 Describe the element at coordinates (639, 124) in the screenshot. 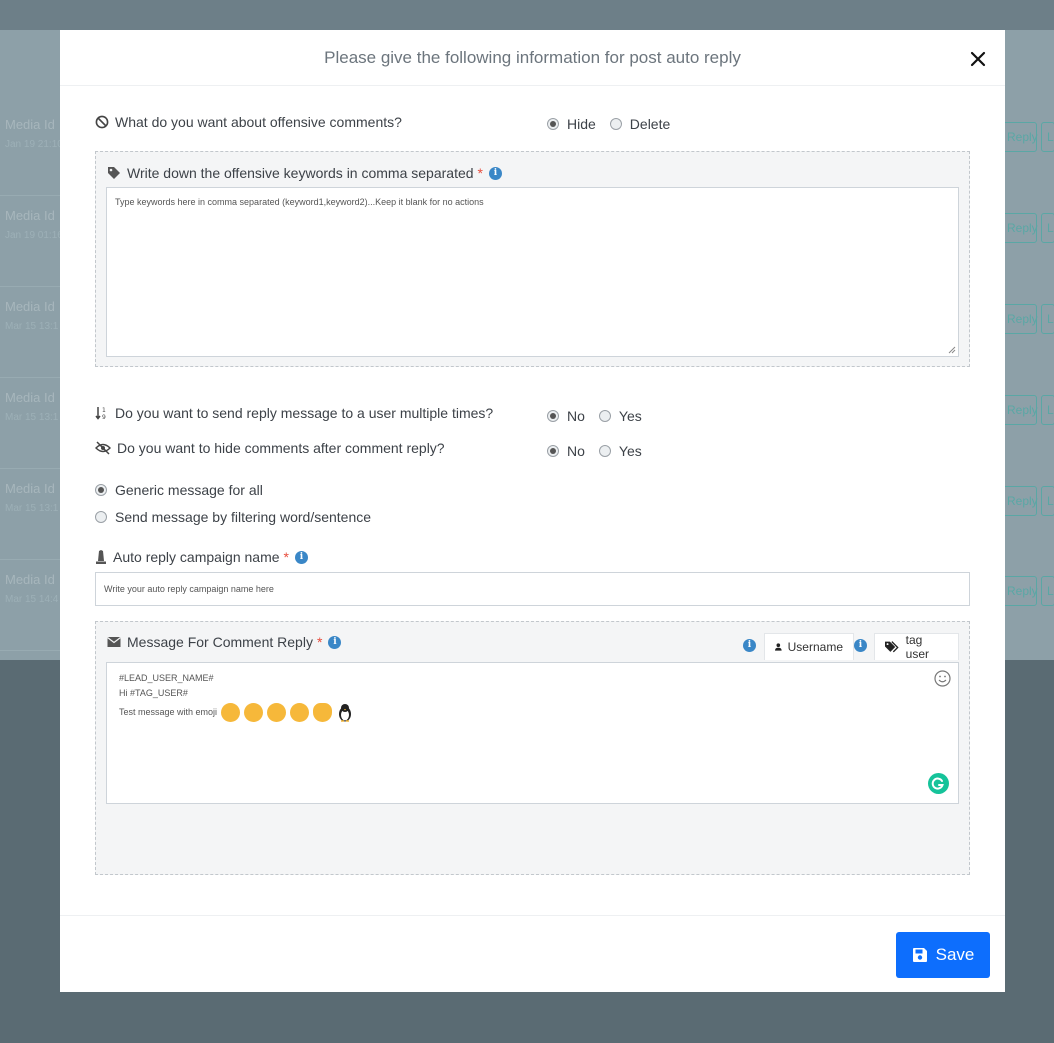

I see `offensive-delete-option: Delete` at that location.